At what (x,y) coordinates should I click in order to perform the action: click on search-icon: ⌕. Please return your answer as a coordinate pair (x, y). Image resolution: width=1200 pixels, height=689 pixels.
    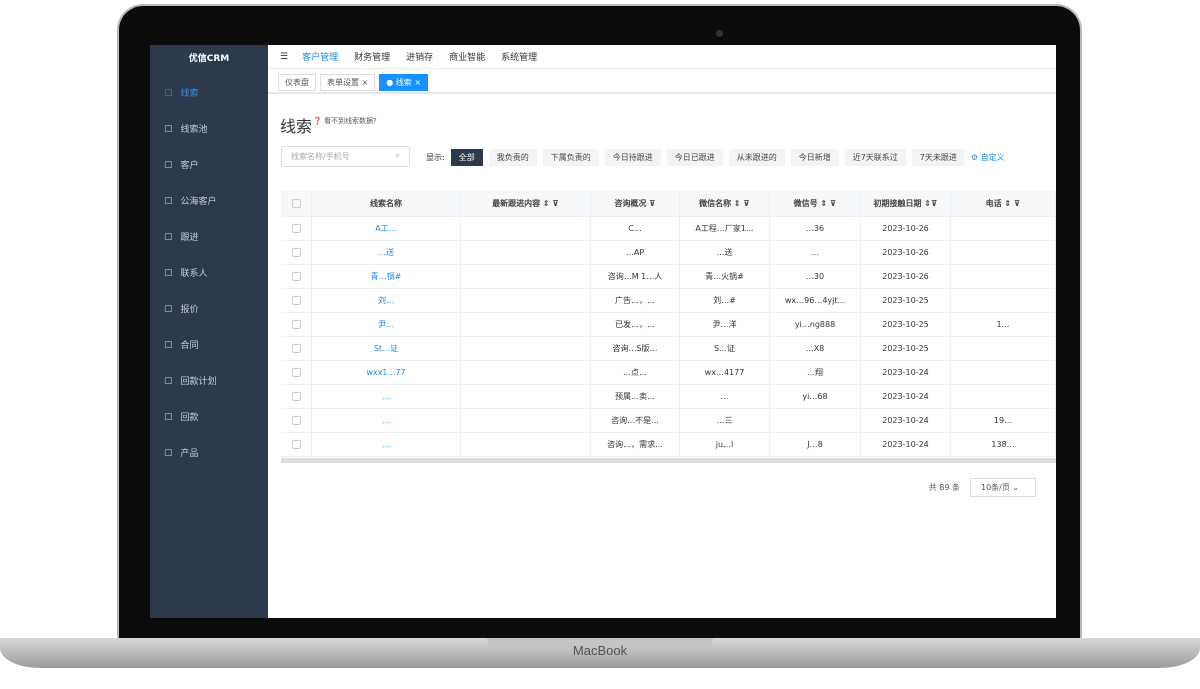
    Looking at the image, I should click on (398, 156).